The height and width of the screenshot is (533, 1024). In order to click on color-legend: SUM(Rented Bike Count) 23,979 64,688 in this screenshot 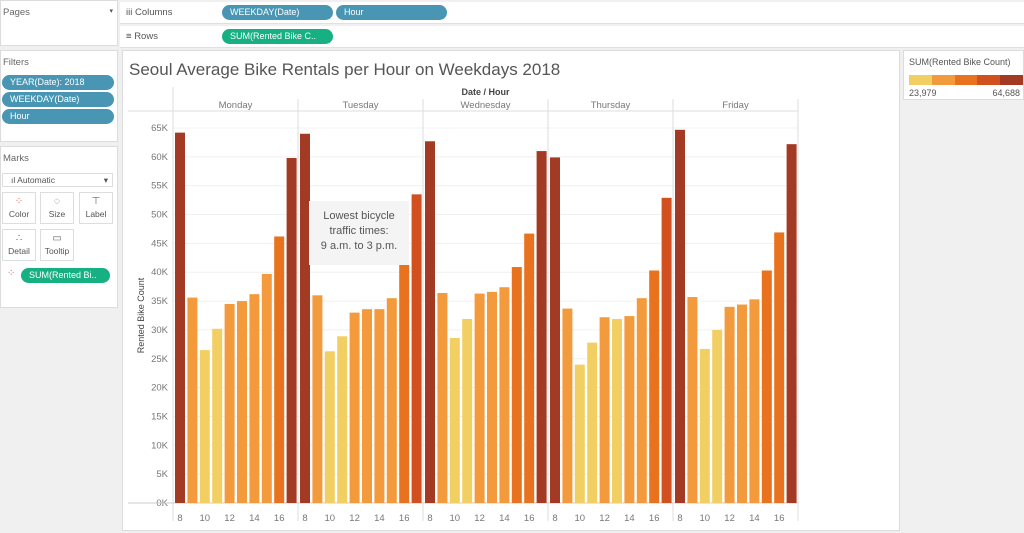, I will do `click(963, 75)`.